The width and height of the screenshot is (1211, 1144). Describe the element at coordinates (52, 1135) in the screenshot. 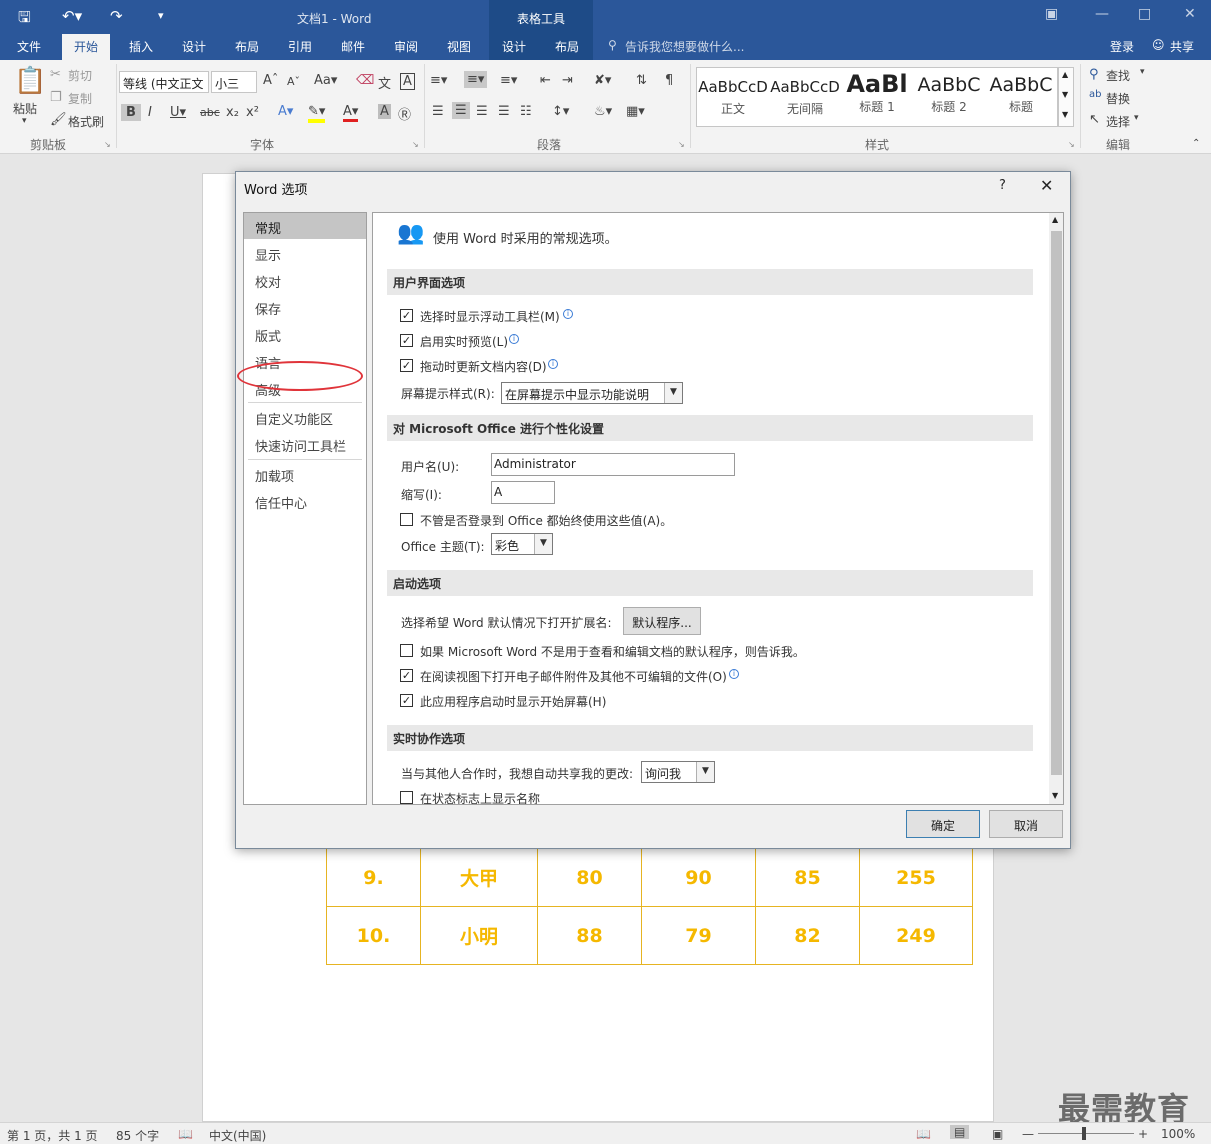

I see `page-count: 第 1 页，共 1 页` at that location.